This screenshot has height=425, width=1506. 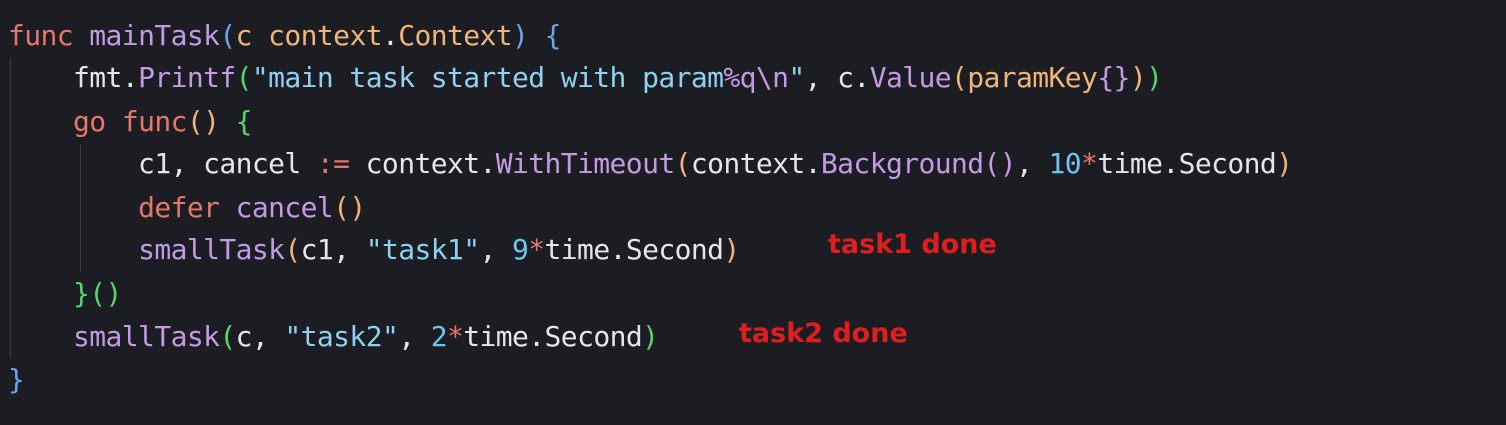 I want to click on code-token: Value, so click(x=910, y=77).